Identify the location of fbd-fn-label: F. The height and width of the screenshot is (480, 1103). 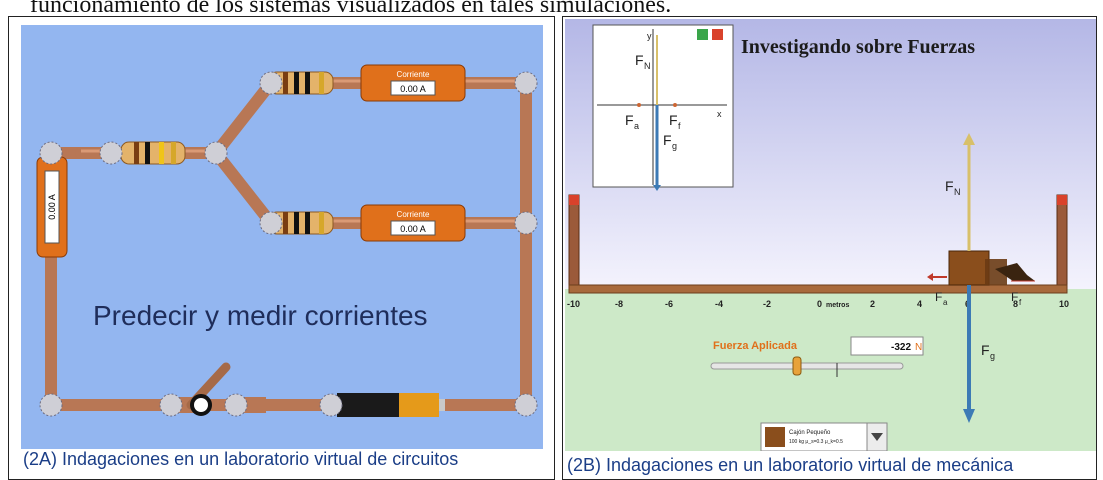
(639, 60).